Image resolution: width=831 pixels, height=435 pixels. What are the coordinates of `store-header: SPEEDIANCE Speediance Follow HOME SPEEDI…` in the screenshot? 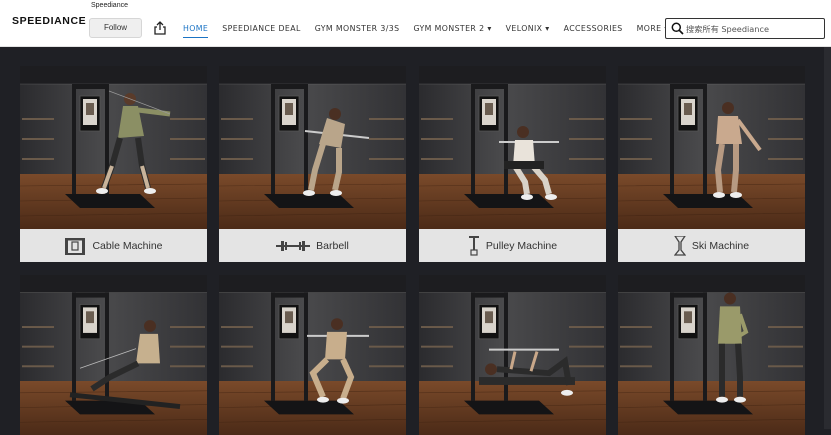 It's located at (415, 23).